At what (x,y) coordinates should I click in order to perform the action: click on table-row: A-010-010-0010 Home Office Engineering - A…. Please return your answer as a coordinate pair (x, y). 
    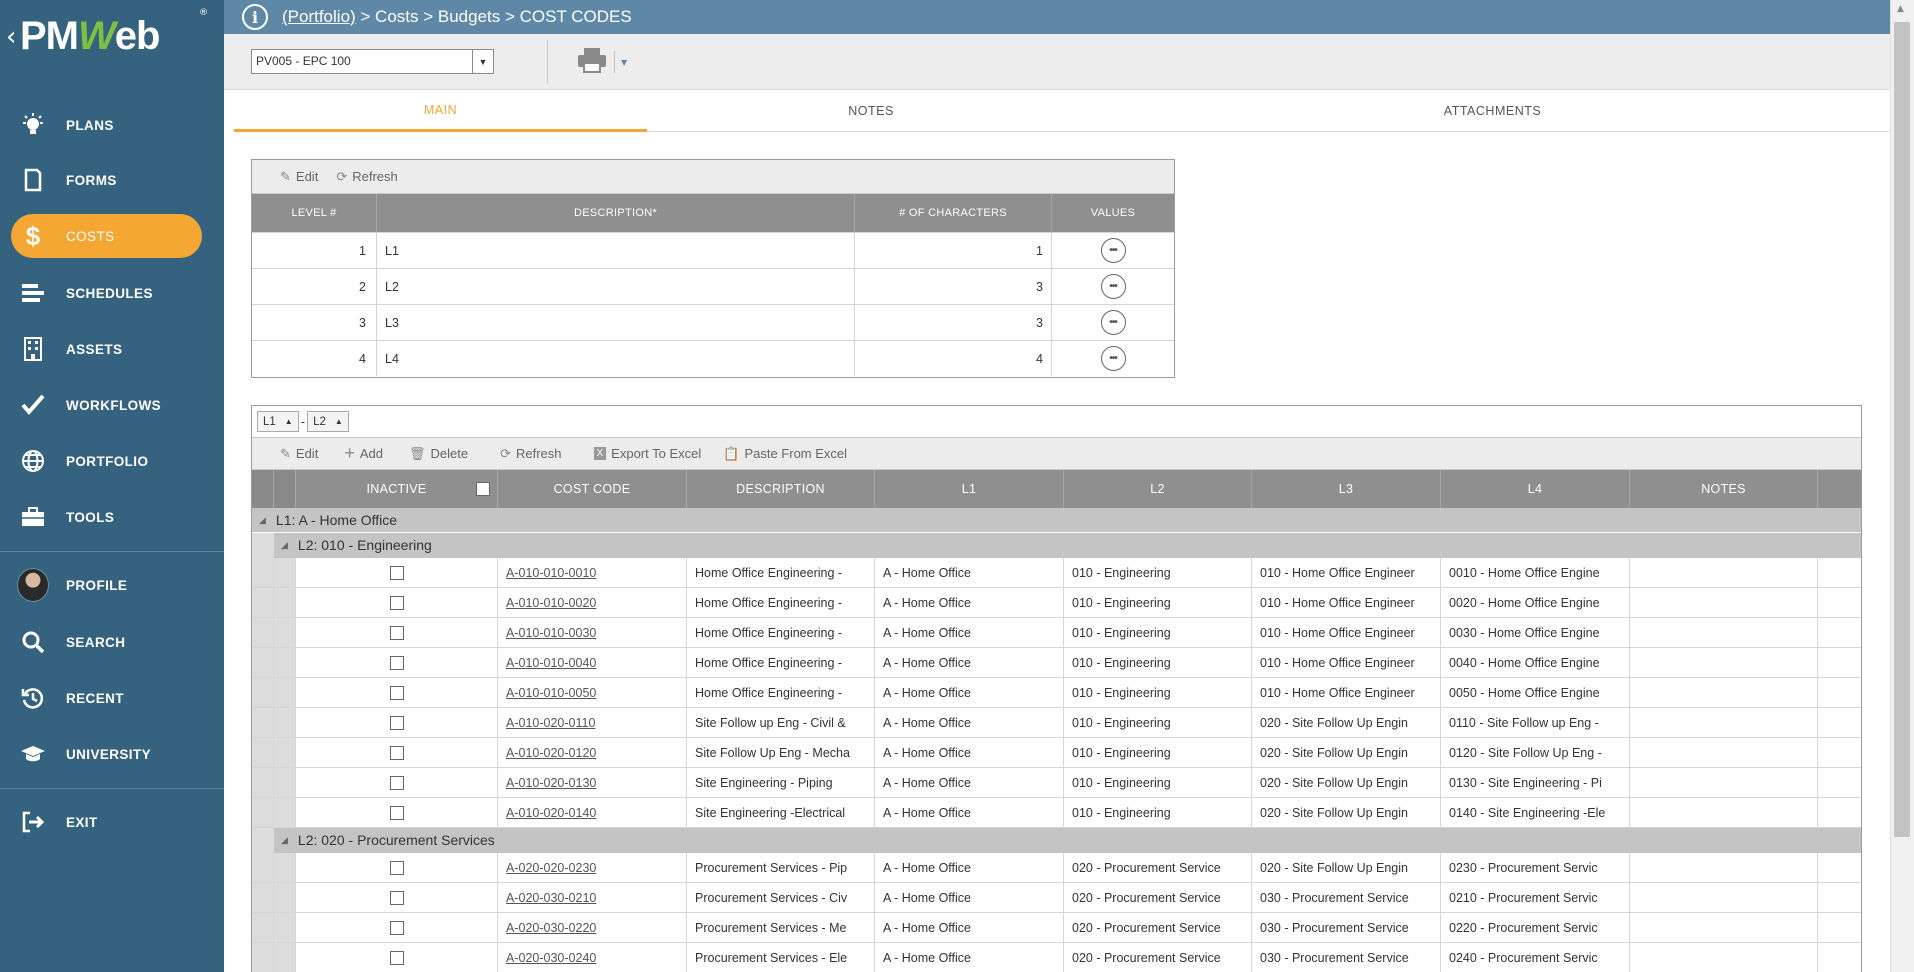
    Looking at the image, I should click on (1056, 573).